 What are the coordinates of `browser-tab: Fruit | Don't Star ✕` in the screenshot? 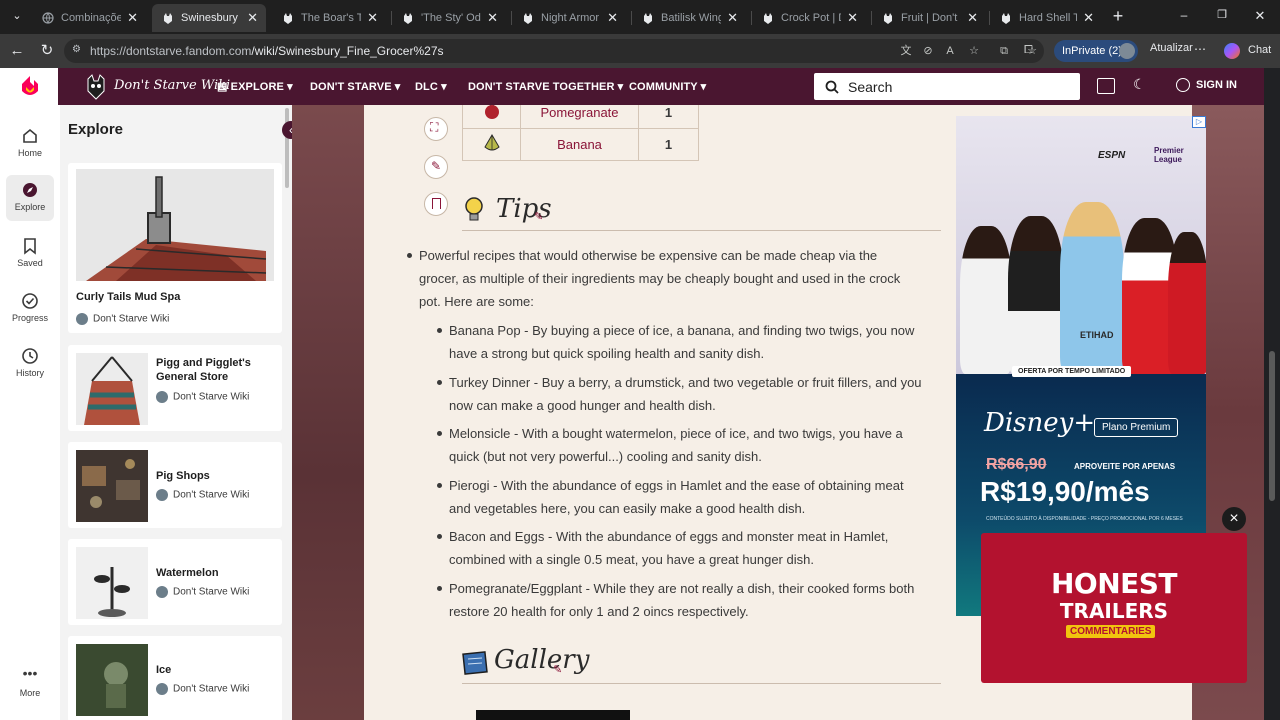 It's located at (929, 18).